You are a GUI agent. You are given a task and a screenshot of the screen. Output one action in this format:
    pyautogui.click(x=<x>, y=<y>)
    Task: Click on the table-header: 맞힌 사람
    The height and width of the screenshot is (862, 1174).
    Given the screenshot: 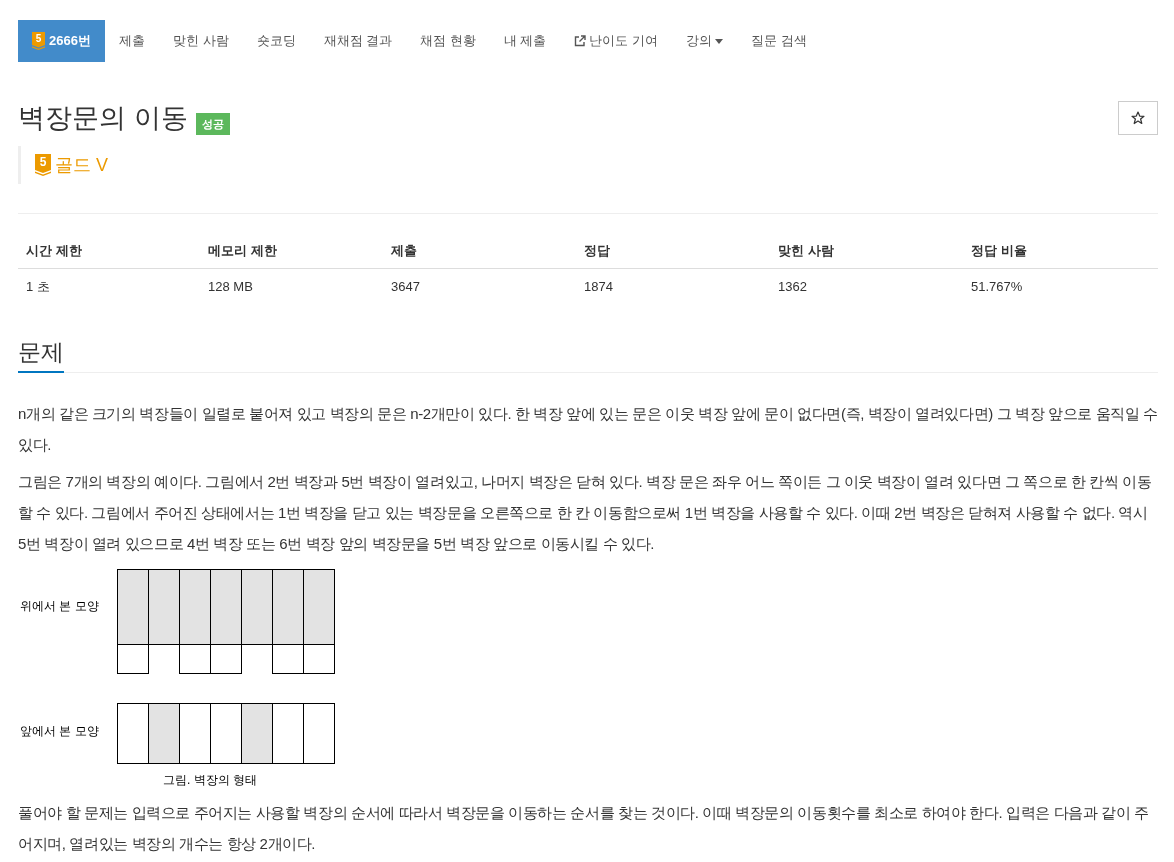 What is the action you would take?
    pyautogui.click(x=866, y=251)
    